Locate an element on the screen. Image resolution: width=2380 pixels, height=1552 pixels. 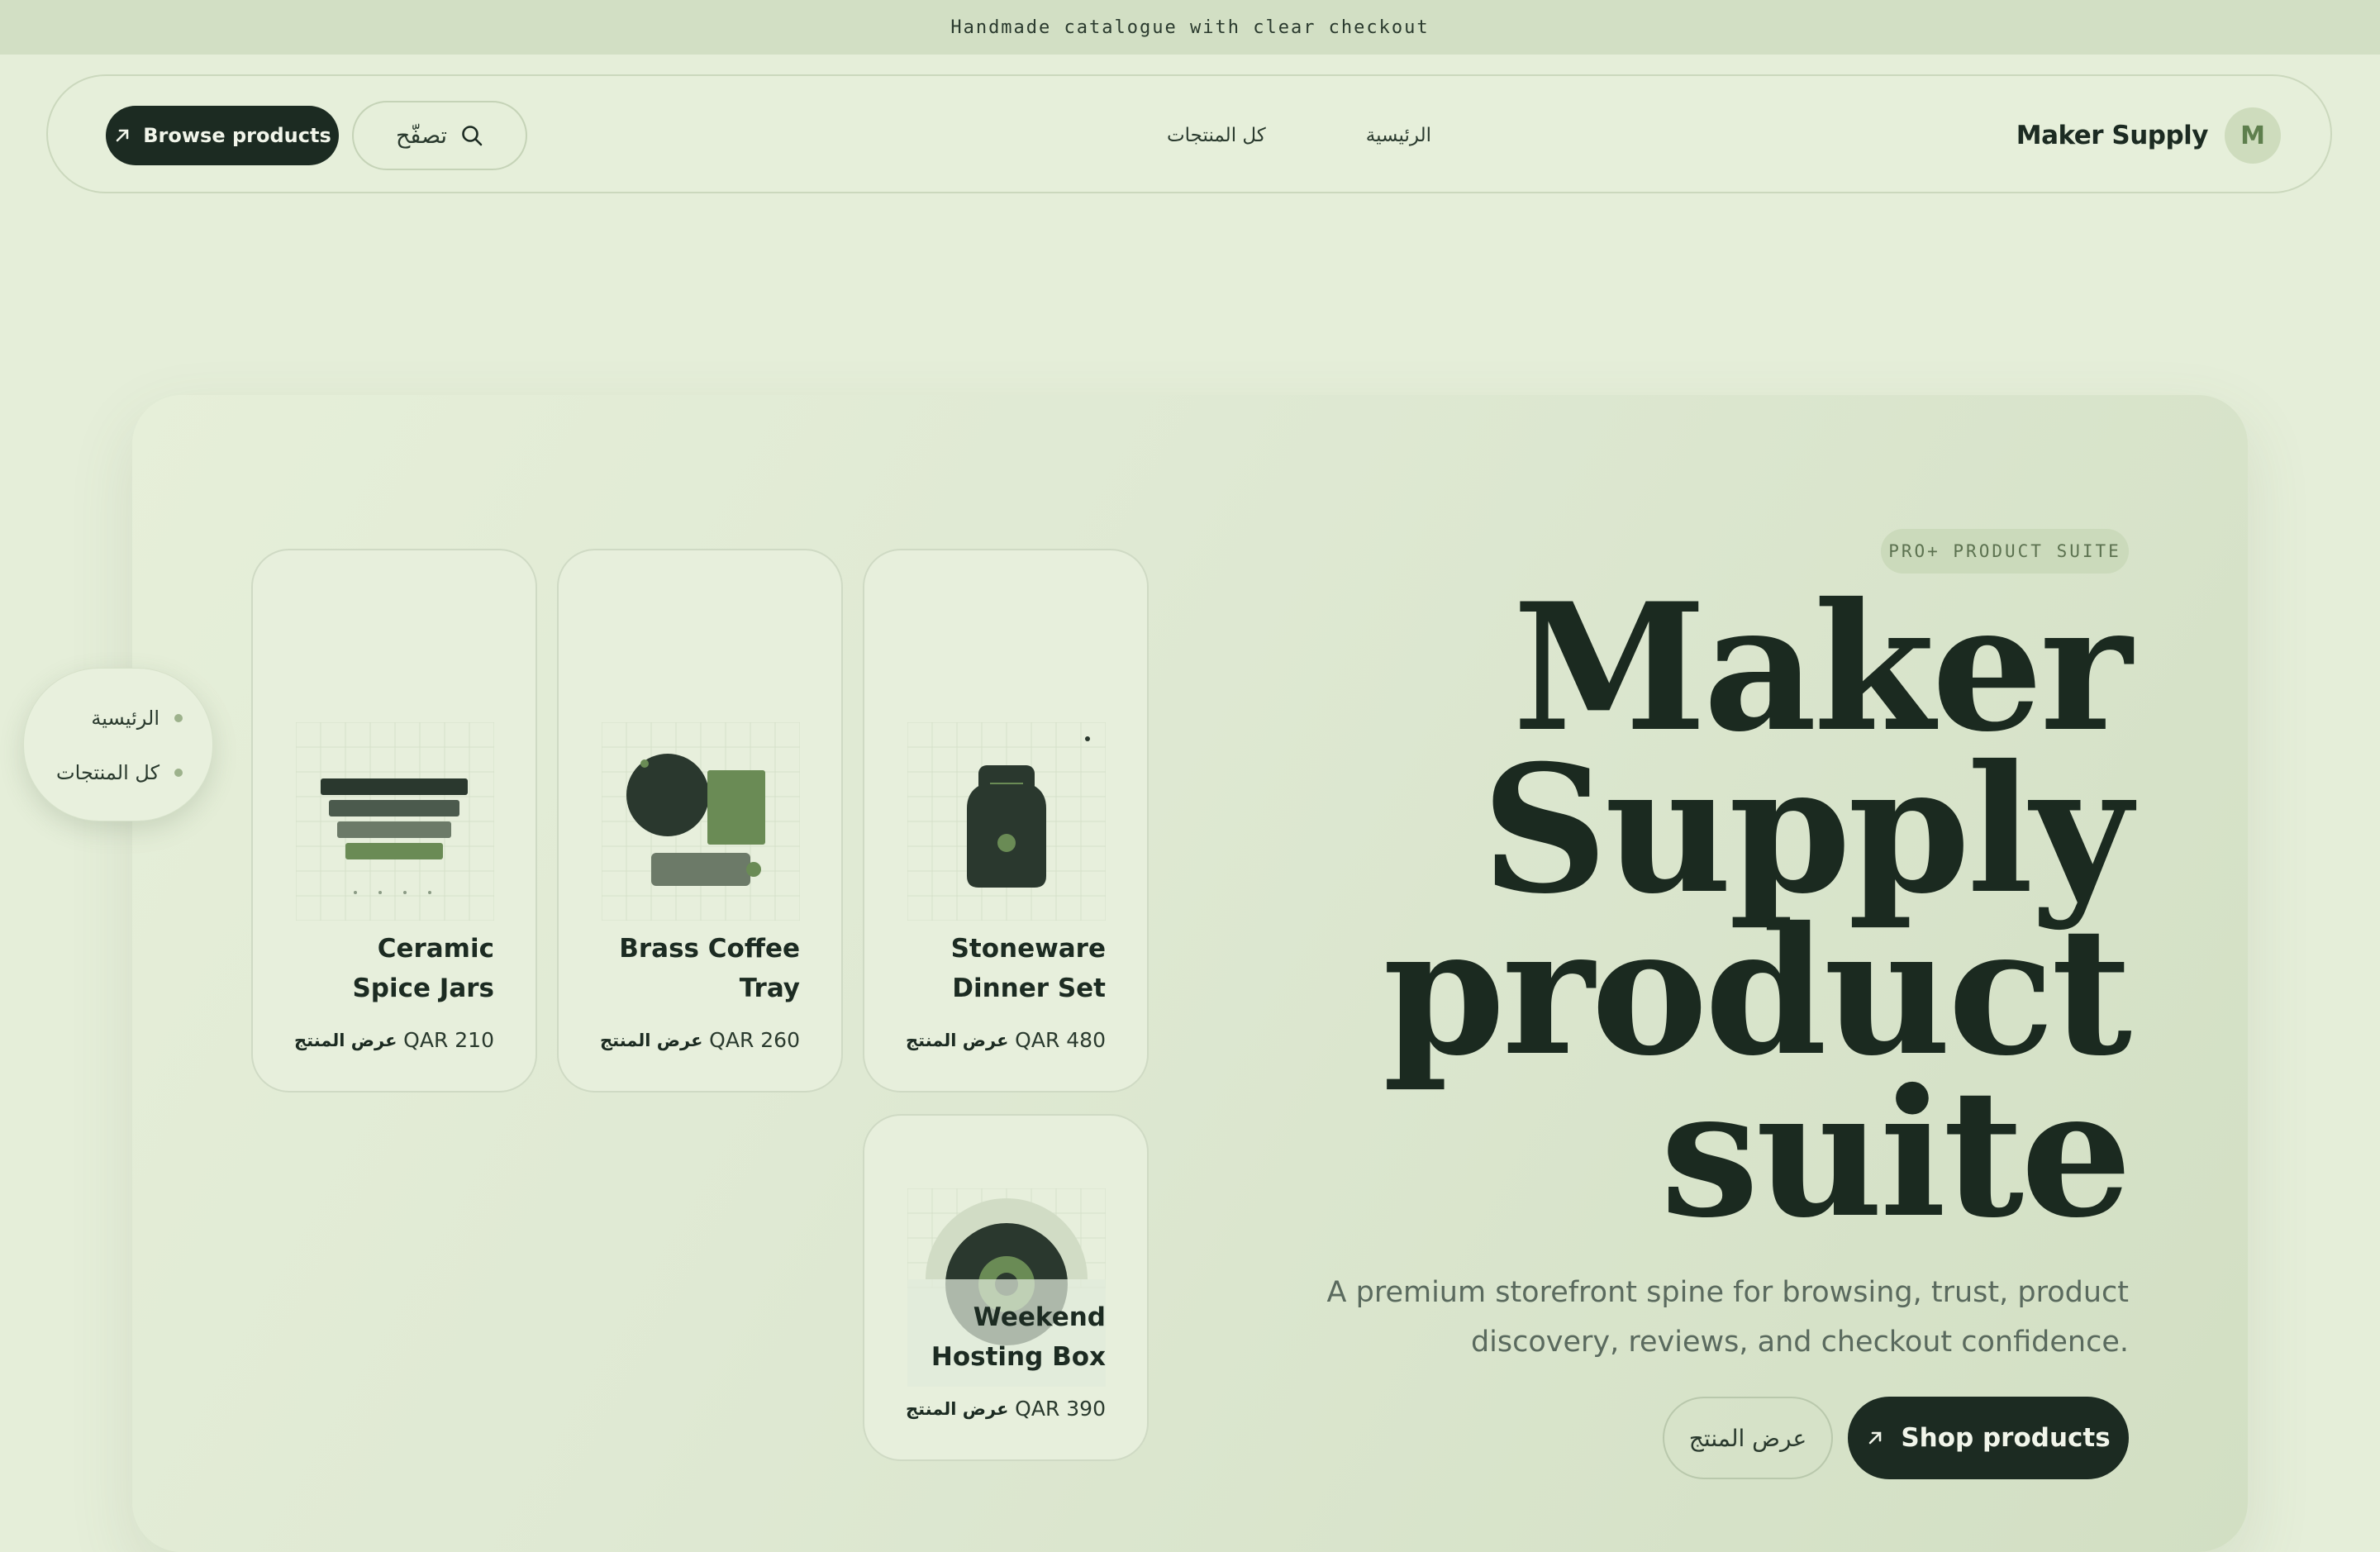
badge-label: PRO+ PRODUCT SUITE is located at coordinates (2004, 551).